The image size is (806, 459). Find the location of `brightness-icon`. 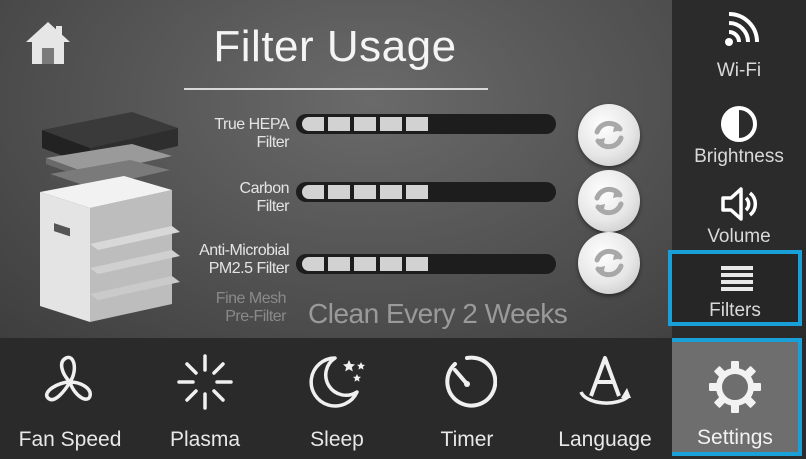

brightness-icon is located at coordinates (739, 124).